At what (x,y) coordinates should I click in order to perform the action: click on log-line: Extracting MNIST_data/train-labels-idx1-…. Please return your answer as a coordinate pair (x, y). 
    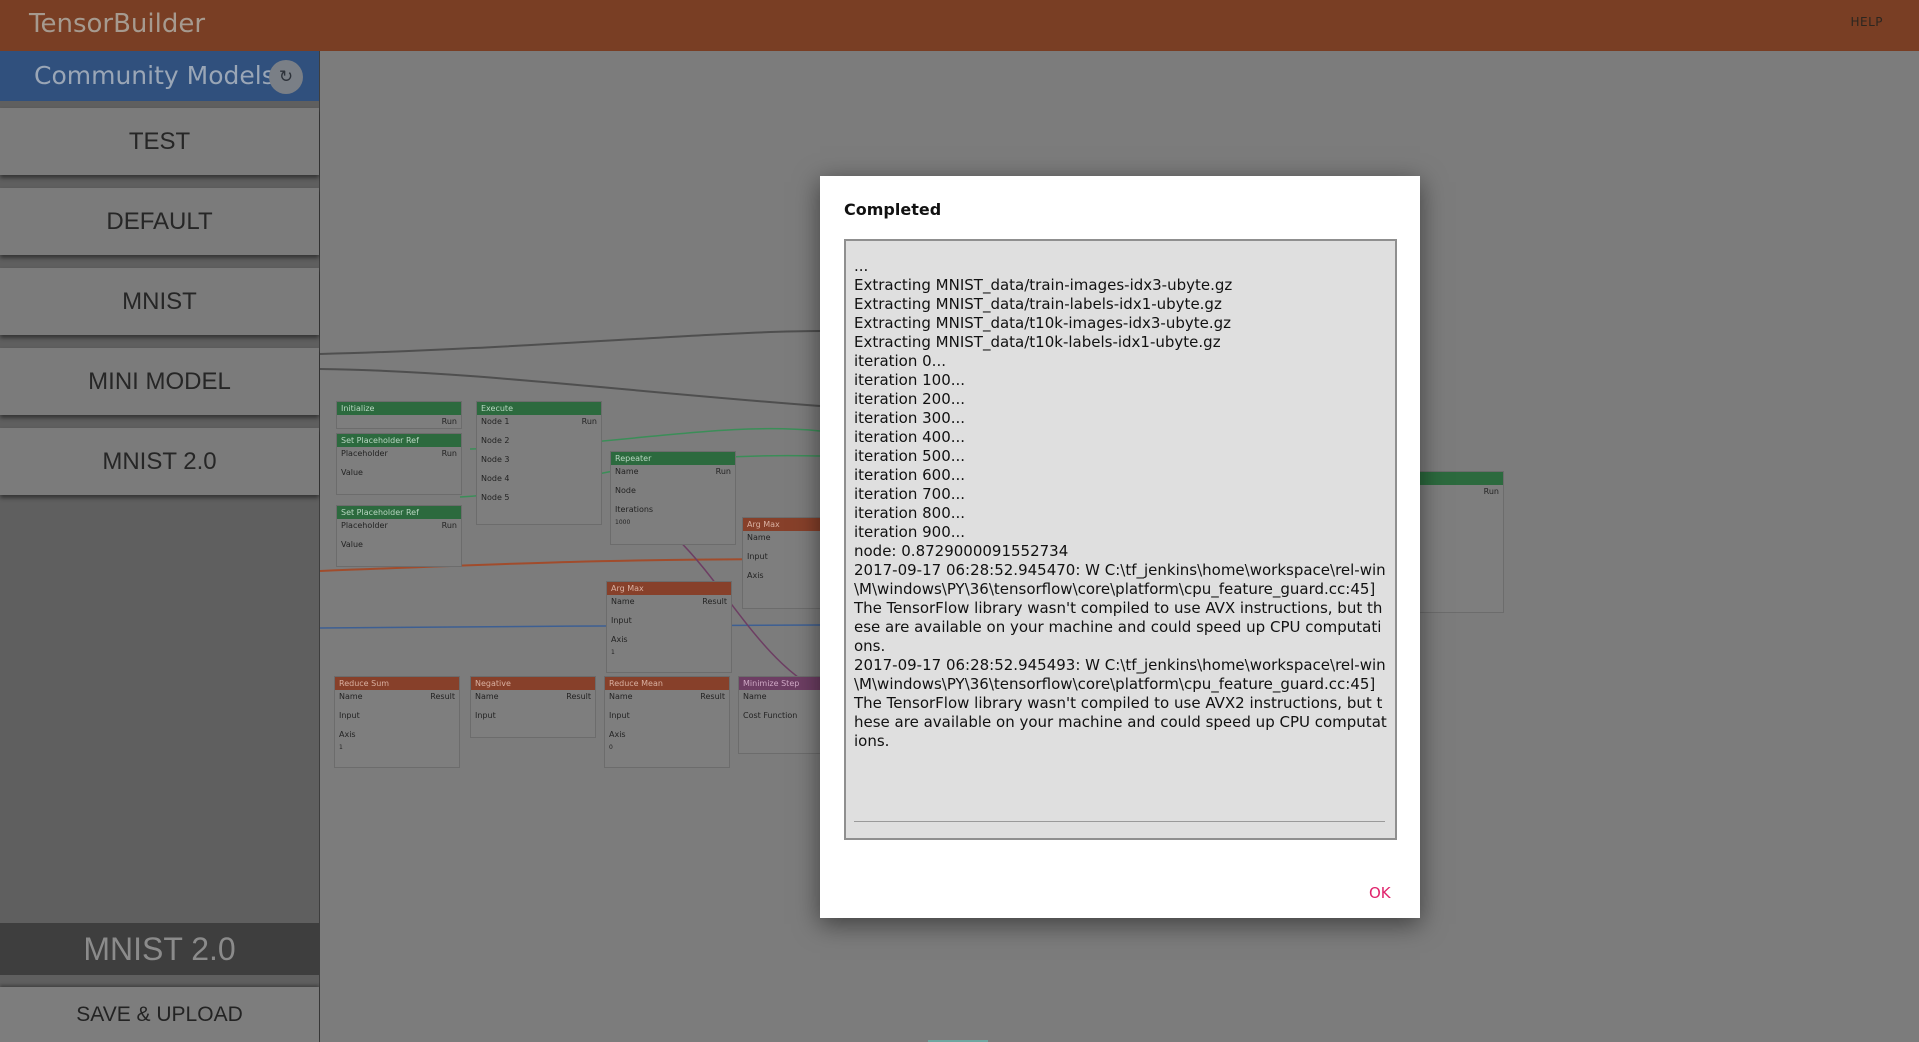
    Looking at the image, I should click on (1038, 304).